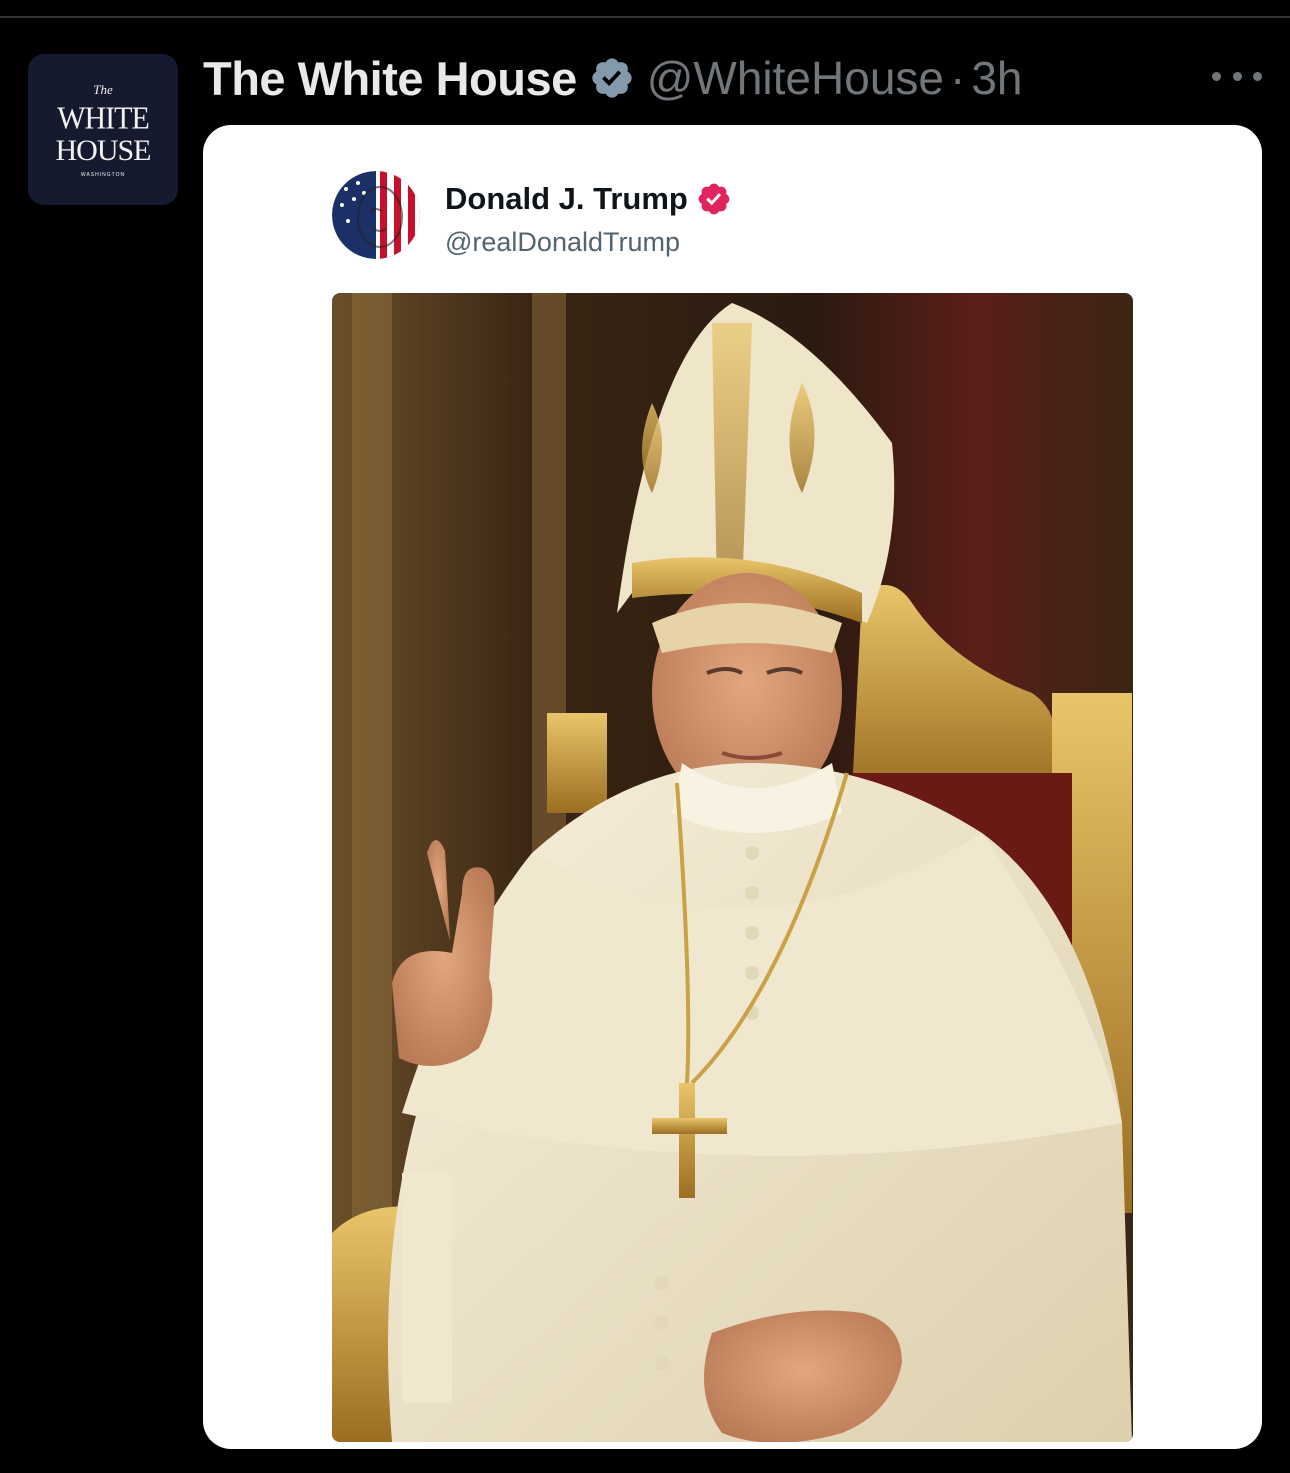 The image size is (1290, 1473). I want to click on embedded-display-name: Donald J. Trump, so click(566, 199).